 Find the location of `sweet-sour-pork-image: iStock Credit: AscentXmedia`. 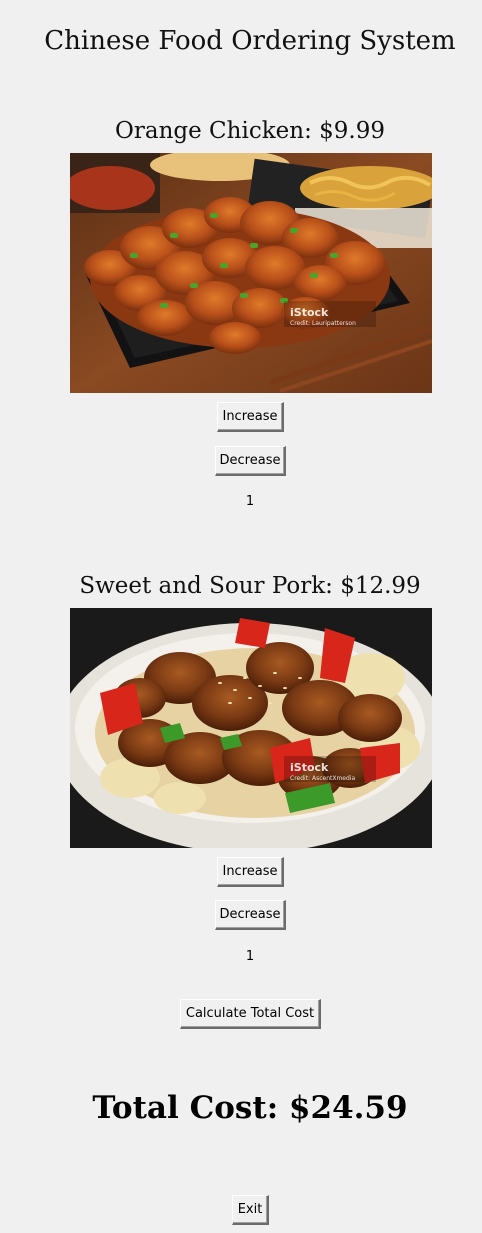

sweet-sour-pork-image: iStock Credit: AscentXmedia is located at coordinates (251, 728).